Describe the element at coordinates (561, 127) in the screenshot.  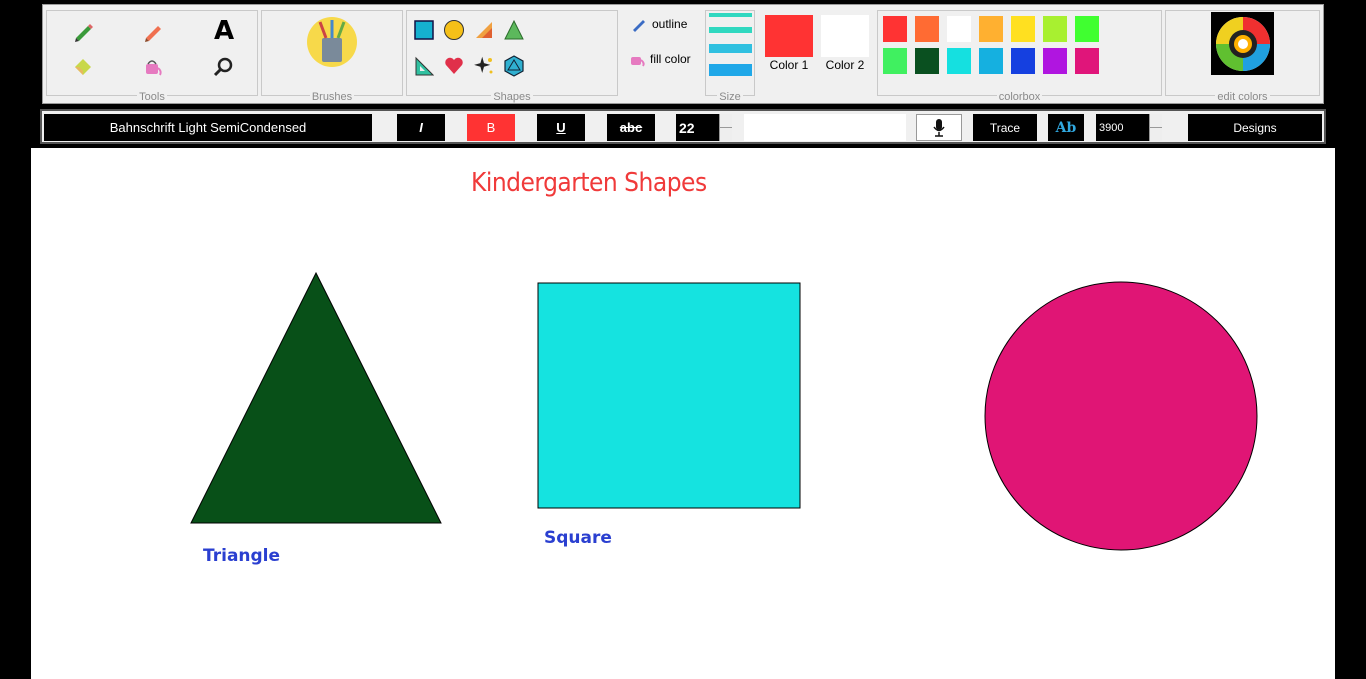
I see `underline-button: U` at that location.